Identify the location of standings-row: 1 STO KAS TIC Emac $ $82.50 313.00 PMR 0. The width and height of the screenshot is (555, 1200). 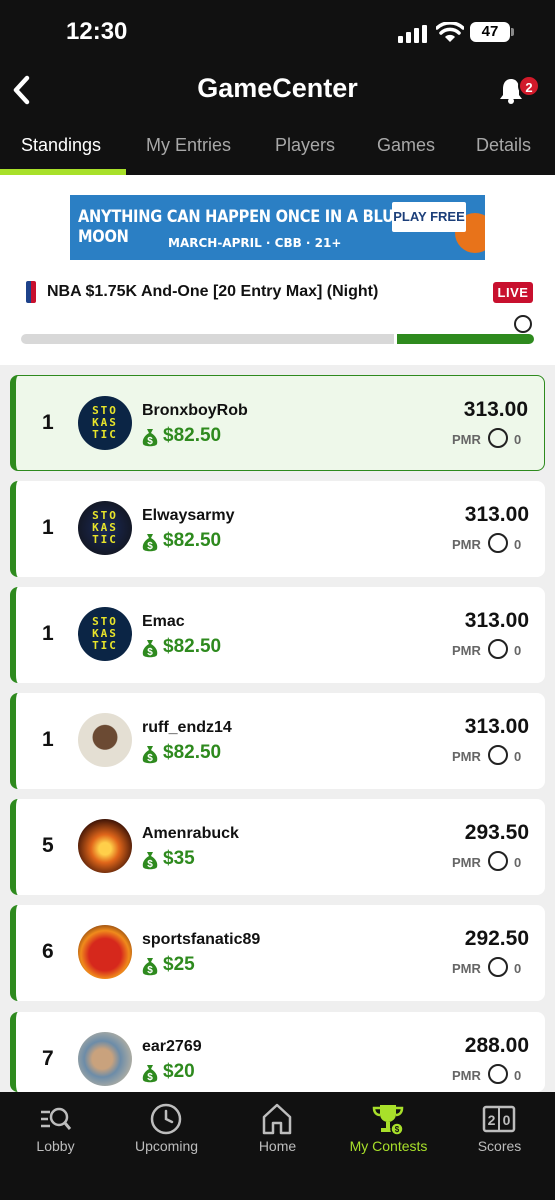
(277, 635).